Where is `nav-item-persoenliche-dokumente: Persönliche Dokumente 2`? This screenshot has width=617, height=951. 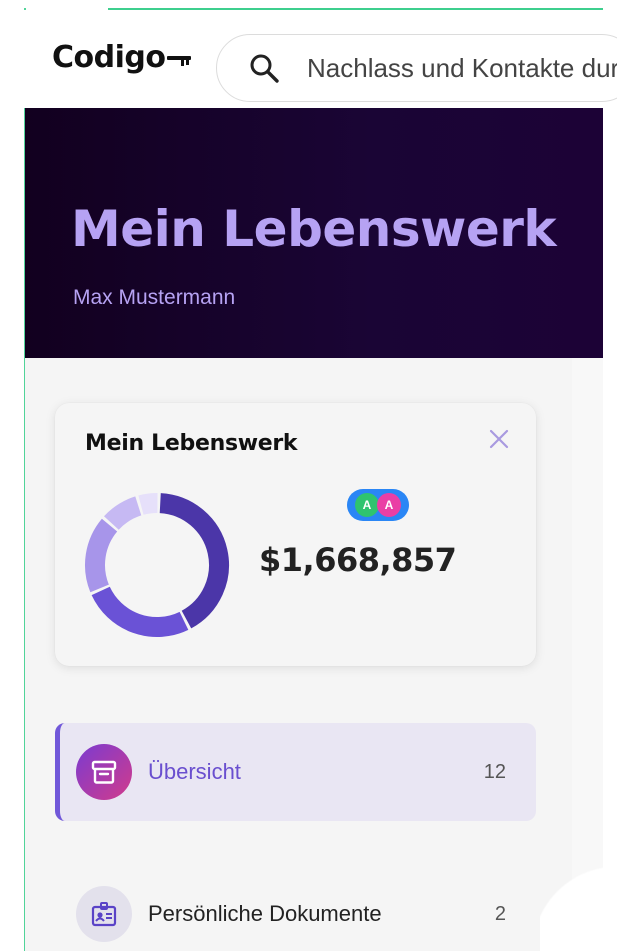
nav-item-persoenliche-dokumente: Persönliche Dokumente 2 is located at coordinates (295, 908).